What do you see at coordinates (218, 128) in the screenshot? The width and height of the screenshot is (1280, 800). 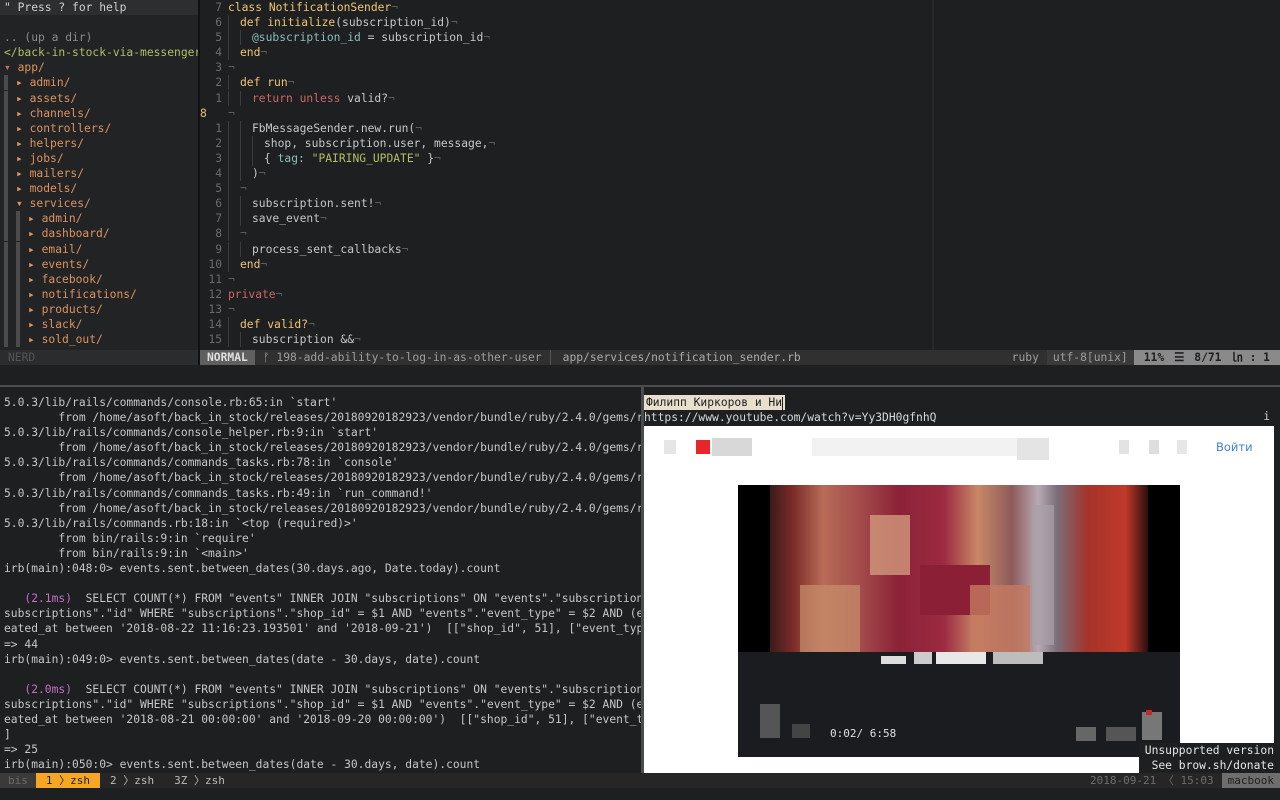 I see `line-number: 1` at bounding box center [218, 128].